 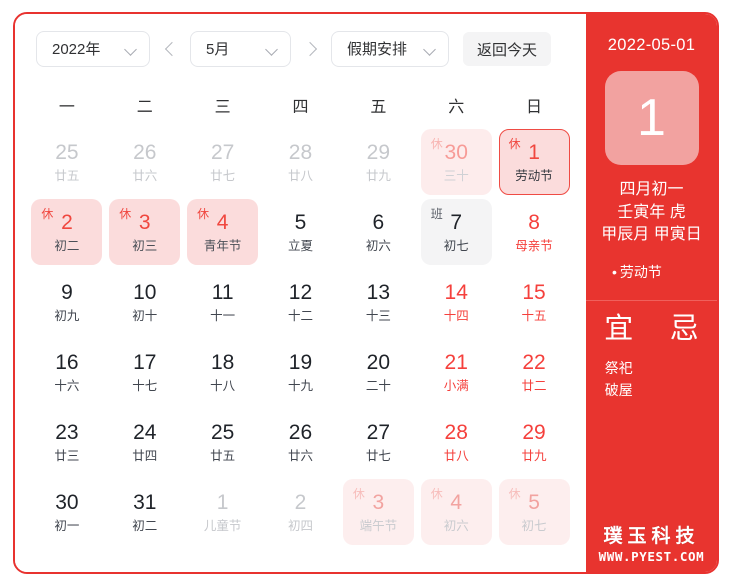 I want to click on day-cell-inner: 11 十一, so click(x=222, y=302).